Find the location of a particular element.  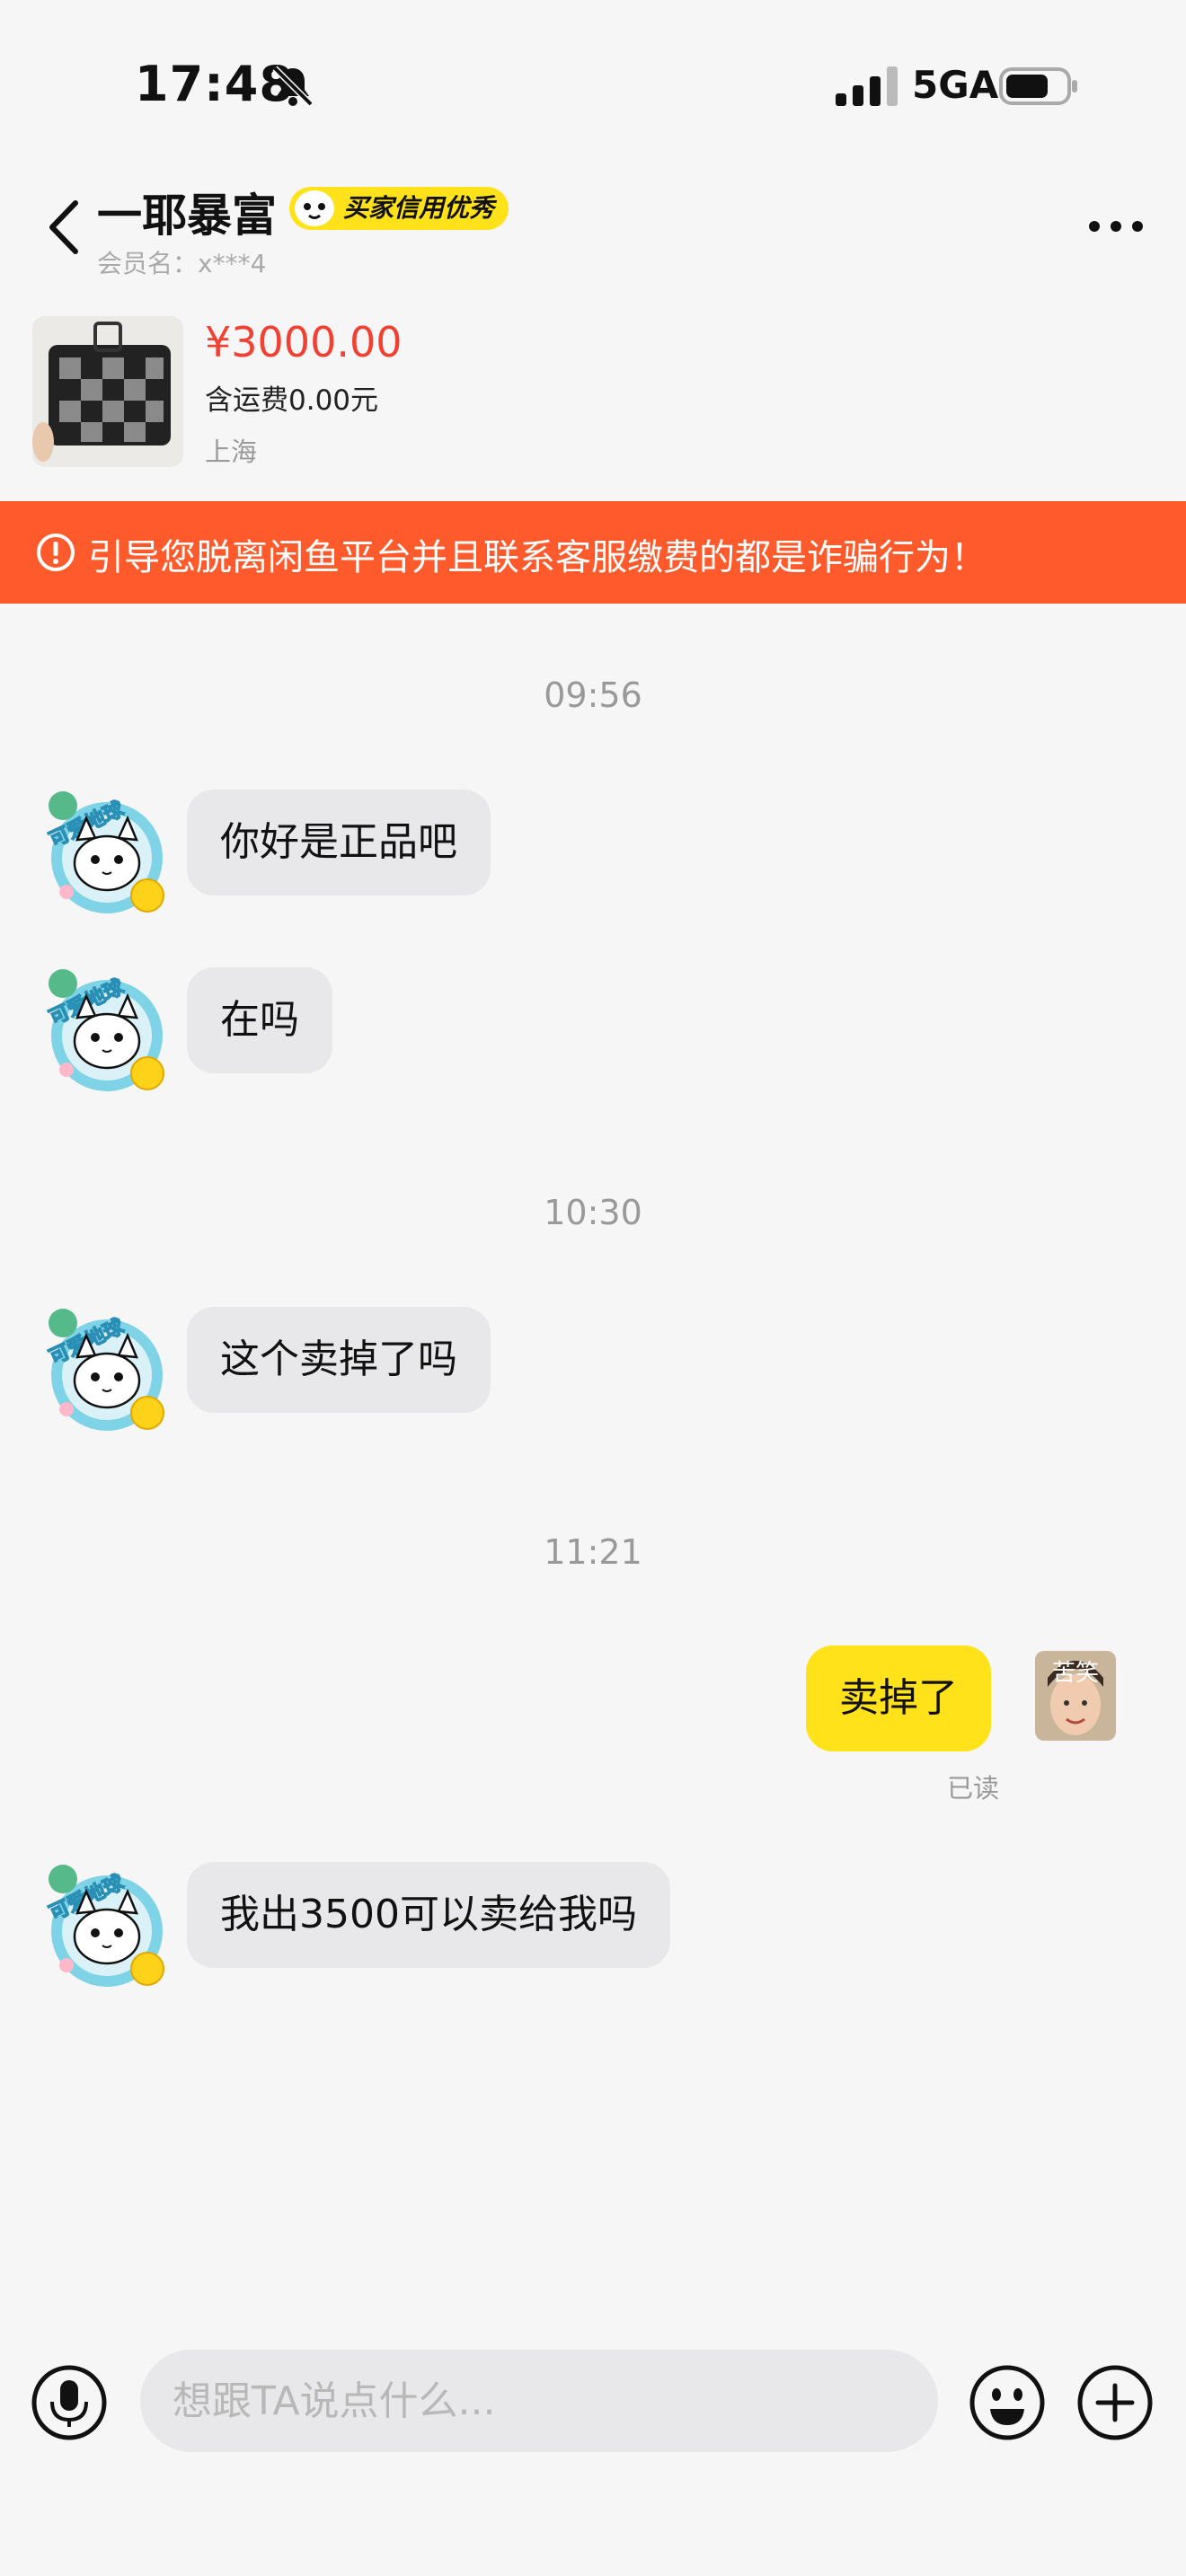

chat-timestamp: 11:21 is located at coordinates (593, 1552).